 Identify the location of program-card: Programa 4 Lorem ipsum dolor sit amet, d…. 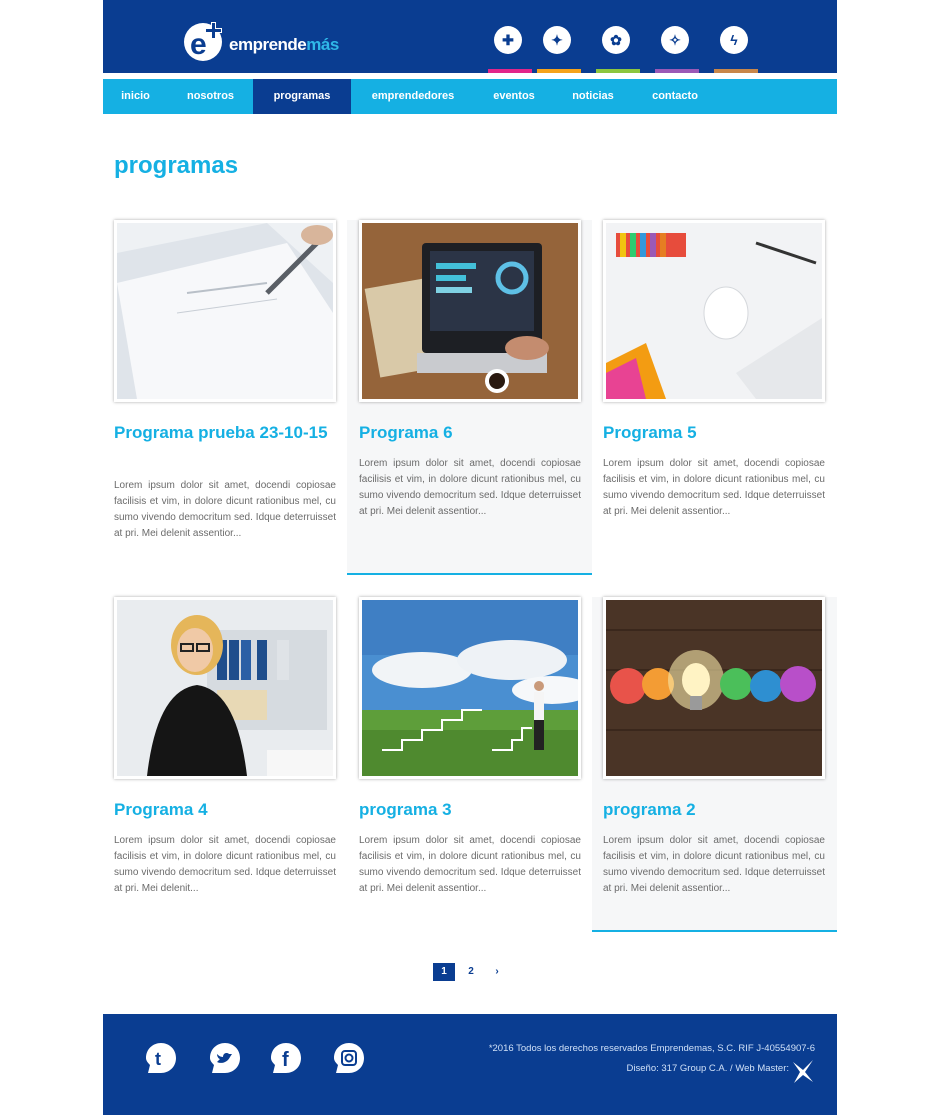
(236, 764).